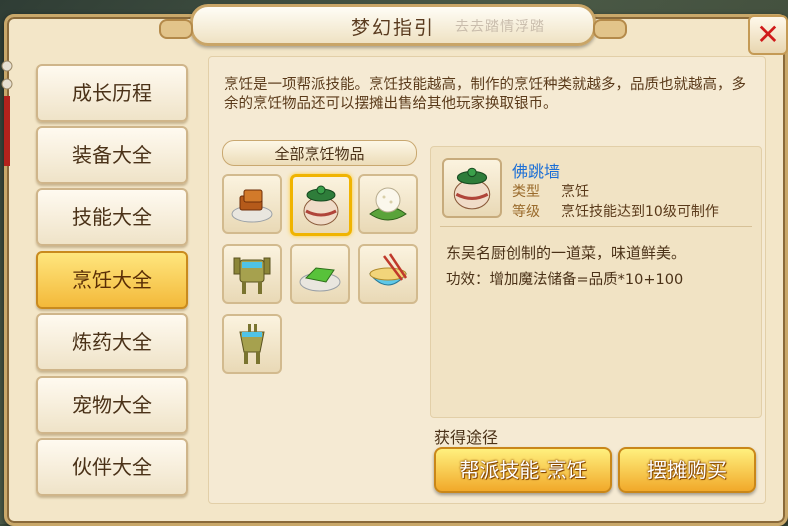 This screenshot has height=526, width=788. Describe the element at coordinates (112, 155) in the screenshot. I see `sidebar-item-equipment: 装备大全` at that location.